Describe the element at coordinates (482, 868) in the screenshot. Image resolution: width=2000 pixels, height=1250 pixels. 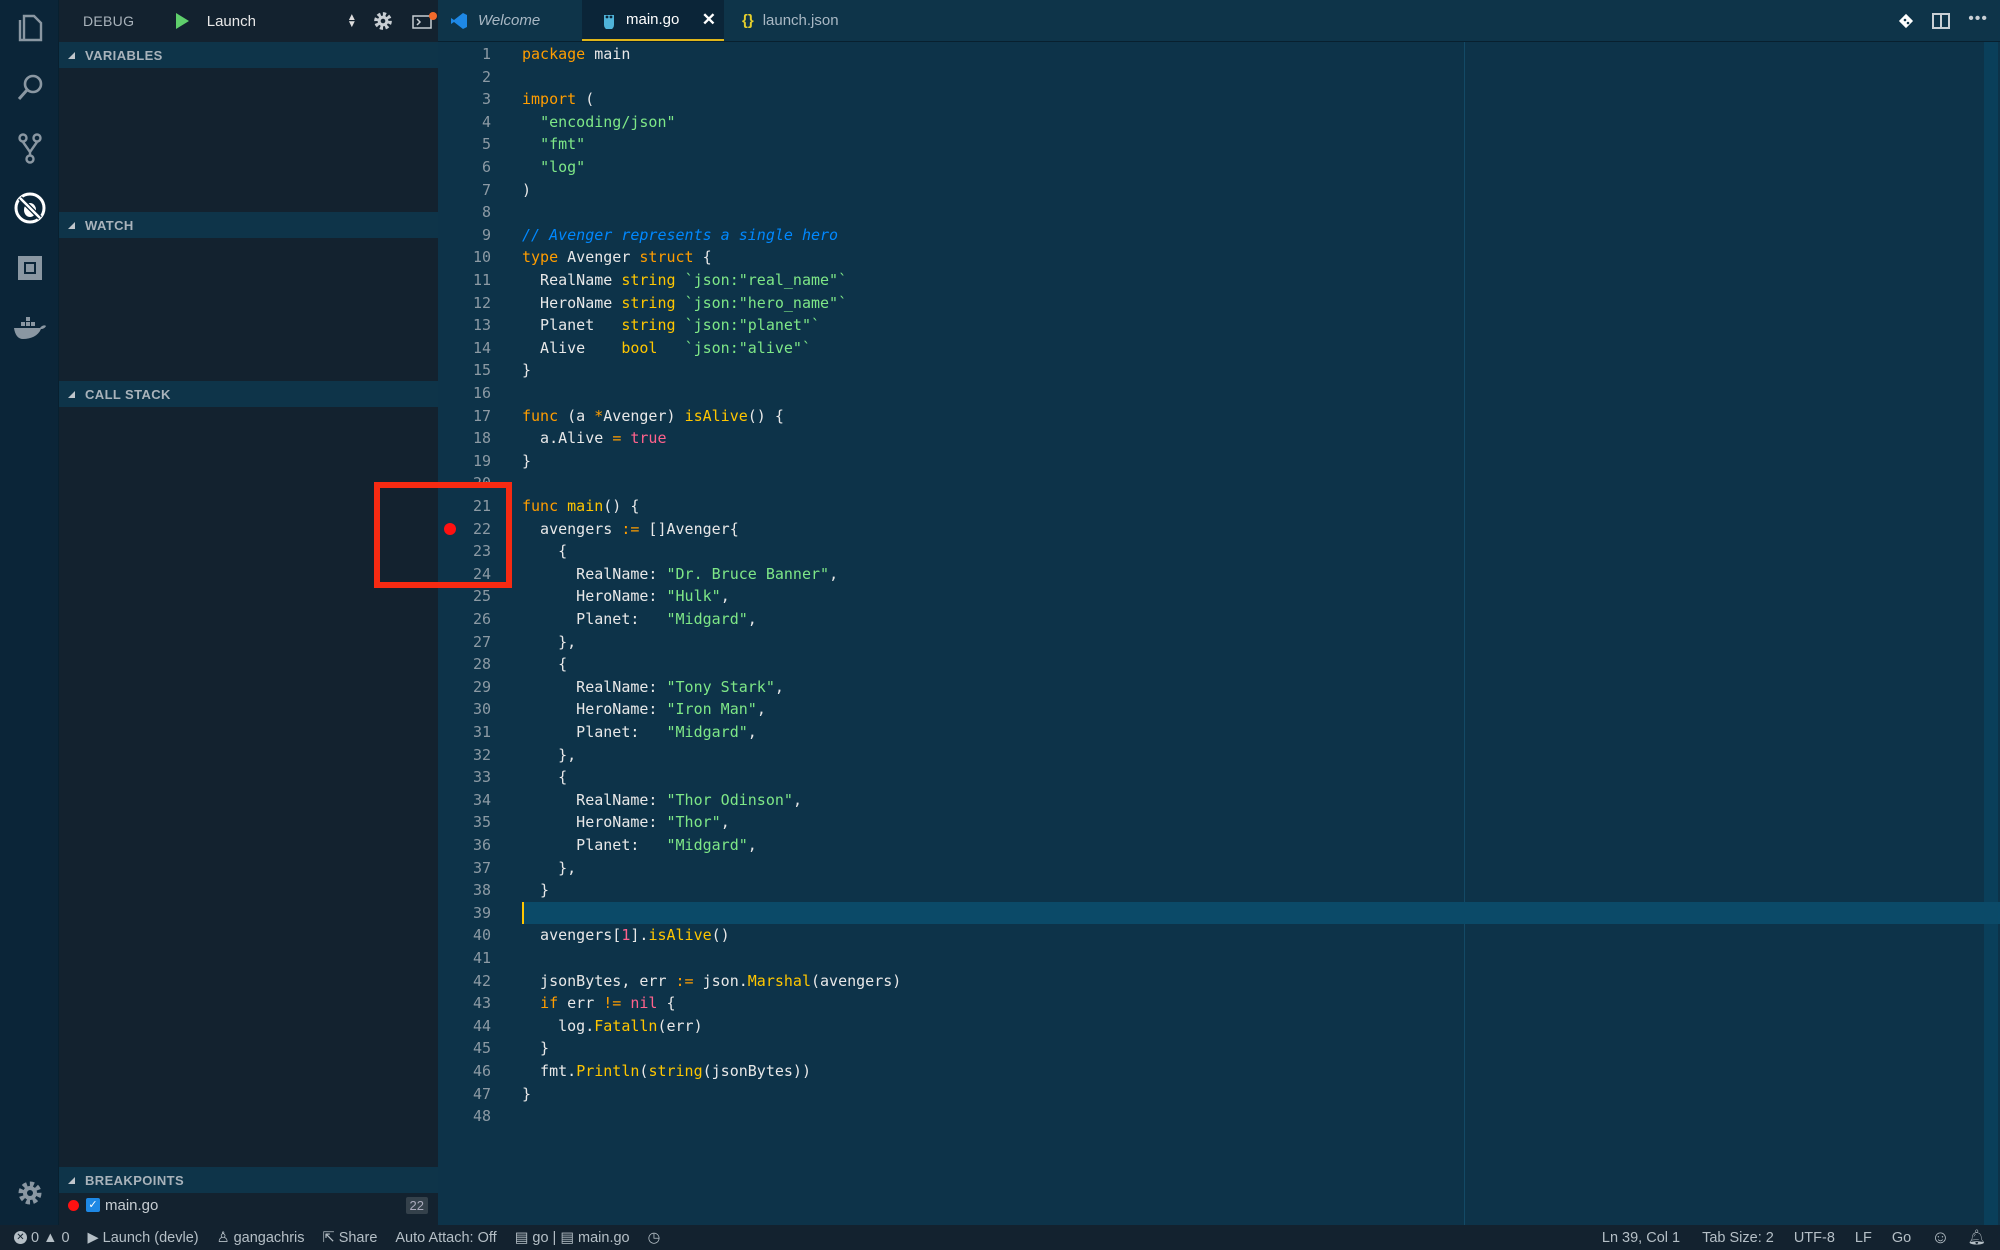
I see `line-number: 37` at that location.